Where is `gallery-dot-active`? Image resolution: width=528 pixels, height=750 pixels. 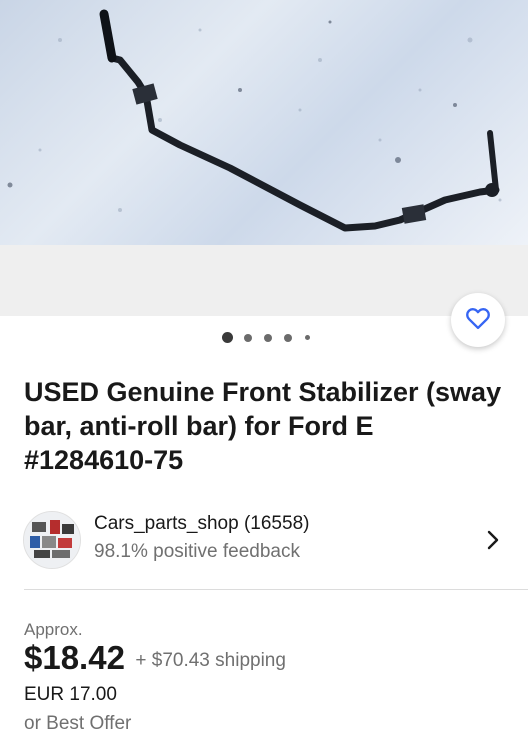 gallery-dot-active is located at coordinates (227, 337).